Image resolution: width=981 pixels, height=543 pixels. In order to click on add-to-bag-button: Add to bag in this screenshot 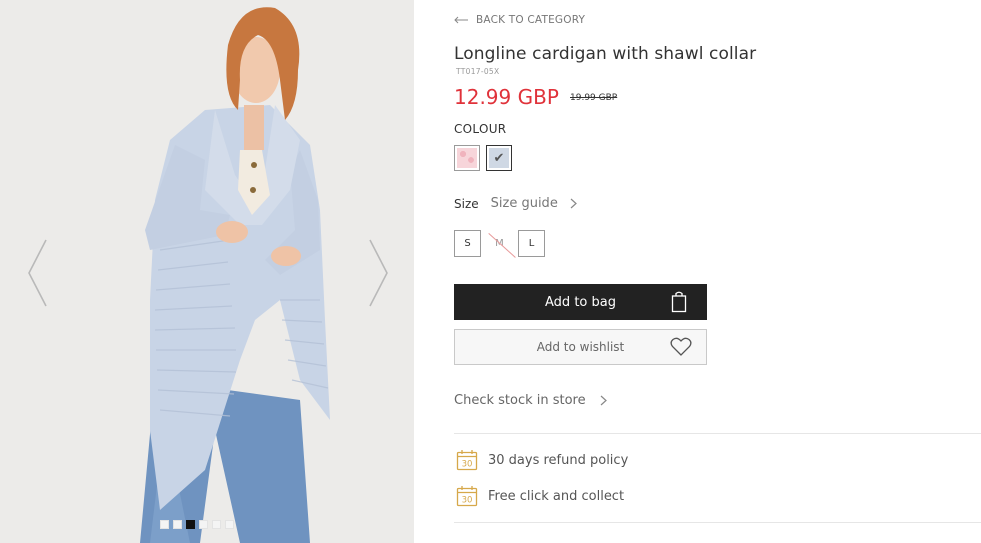, I will do `click(580, 302)`.